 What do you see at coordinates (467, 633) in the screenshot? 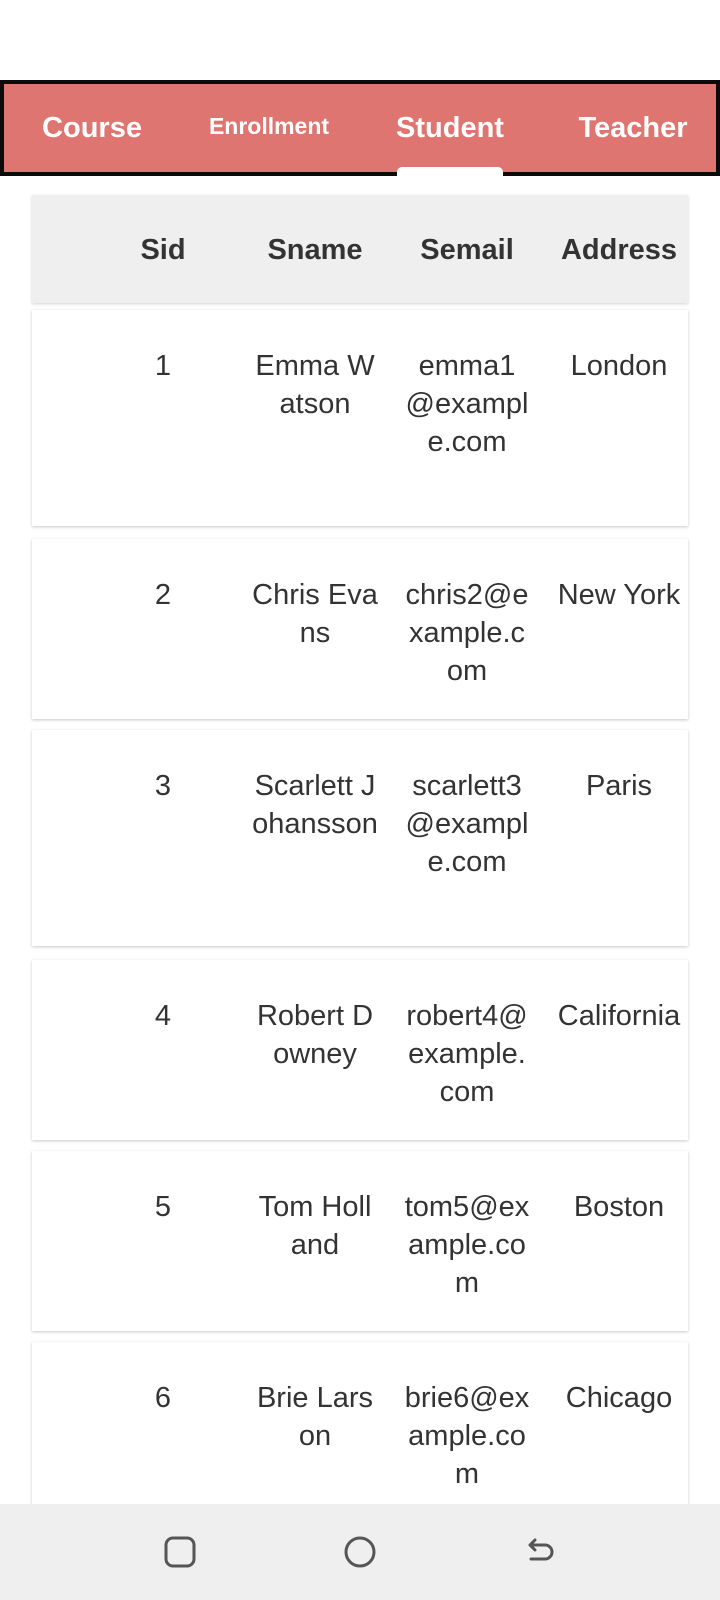
I see `cell-semail: chris2@example.com` at bounding box center [467, 633].